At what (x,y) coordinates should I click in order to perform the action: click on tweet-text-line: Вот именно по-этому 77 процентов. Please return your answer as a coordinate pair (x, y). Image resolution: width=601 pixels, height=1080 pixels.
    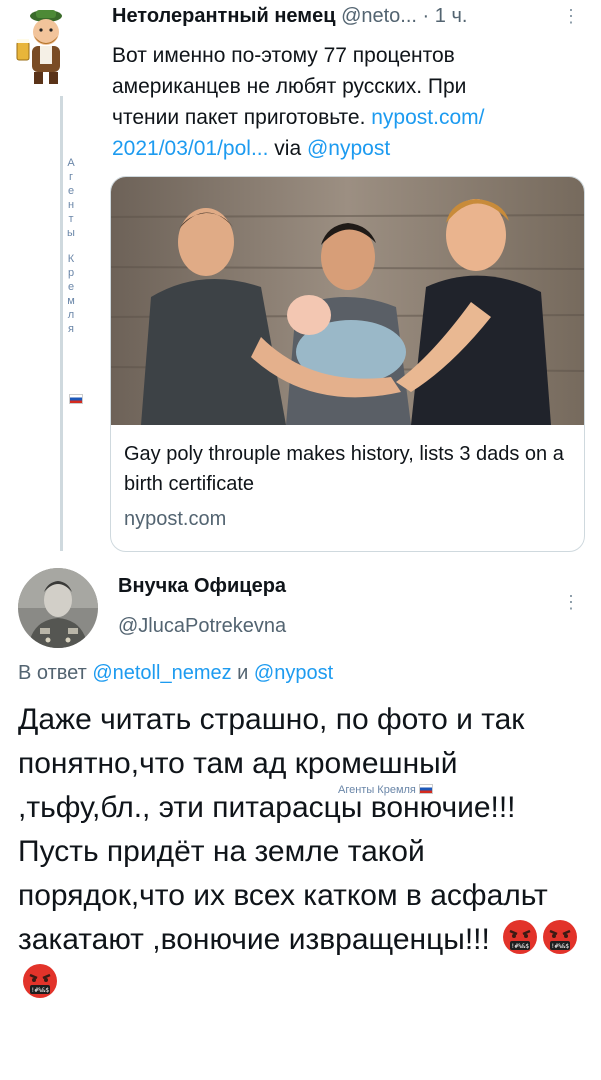
    Looking at the image, I should click on (283, 55).